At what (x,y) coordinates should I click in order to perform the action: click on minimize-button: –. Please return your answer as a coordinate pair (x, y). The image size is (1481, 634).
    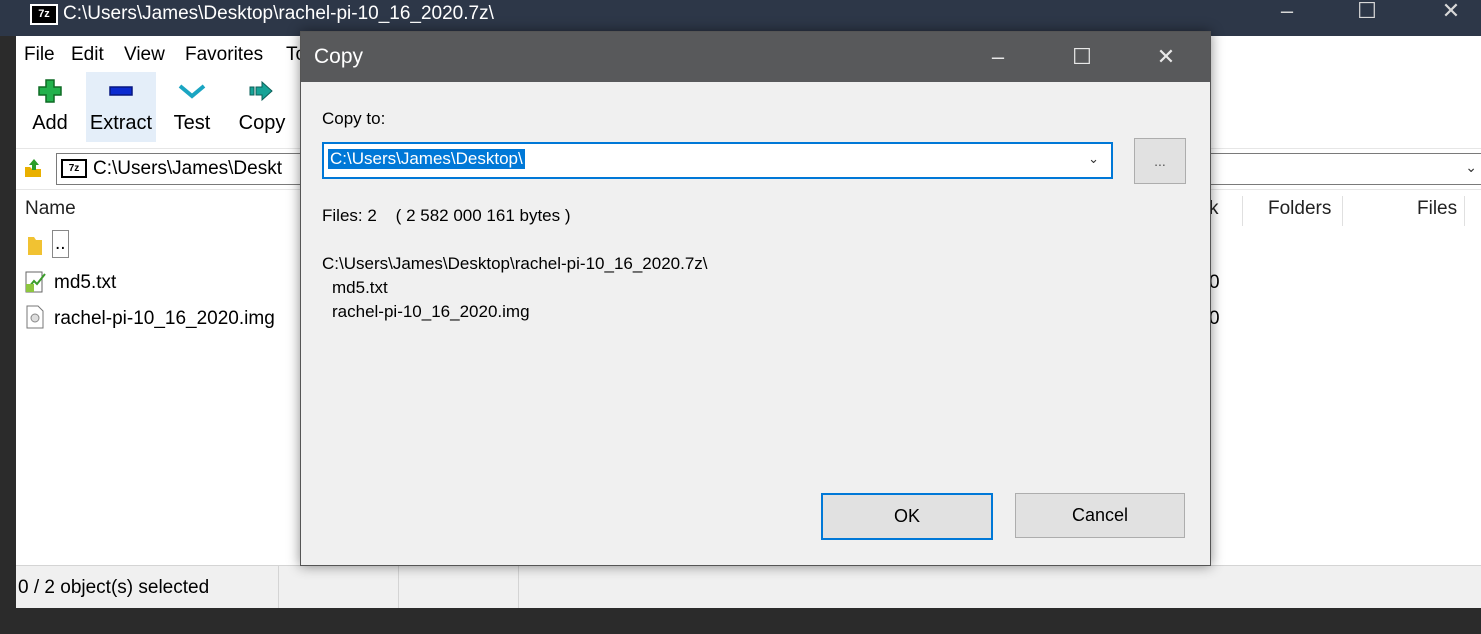
    Looking at the image, I should click on (1287, 18).